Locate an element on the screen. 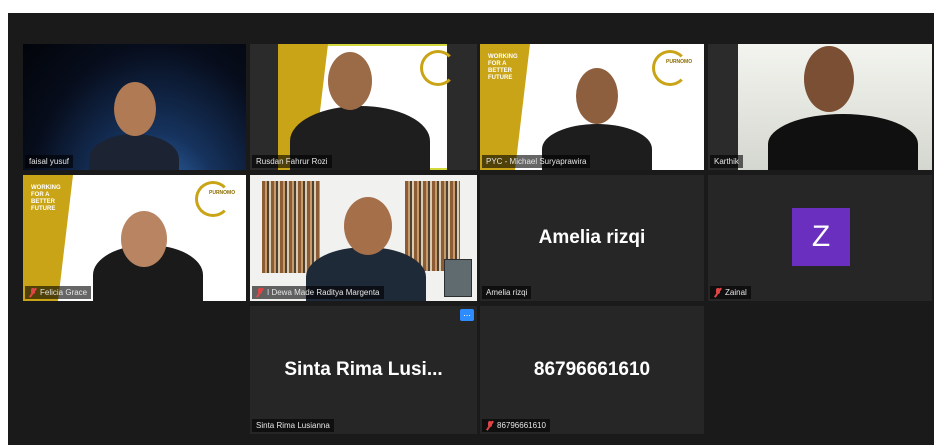 Image resolution: width=936 pixels, height=445 pixels. name-label: Amelia rizqi is located at coordinates (507, 292).